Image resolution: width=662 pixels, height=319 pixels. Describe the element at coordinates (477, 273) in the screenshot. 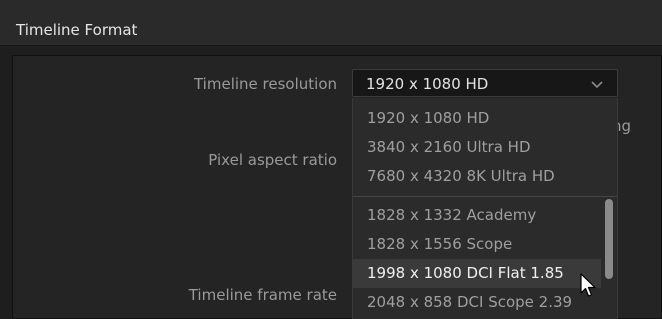

I see `option-1998x1080-dci-flat: 1998 x 1080 DCI Flat 1.85` at that location.